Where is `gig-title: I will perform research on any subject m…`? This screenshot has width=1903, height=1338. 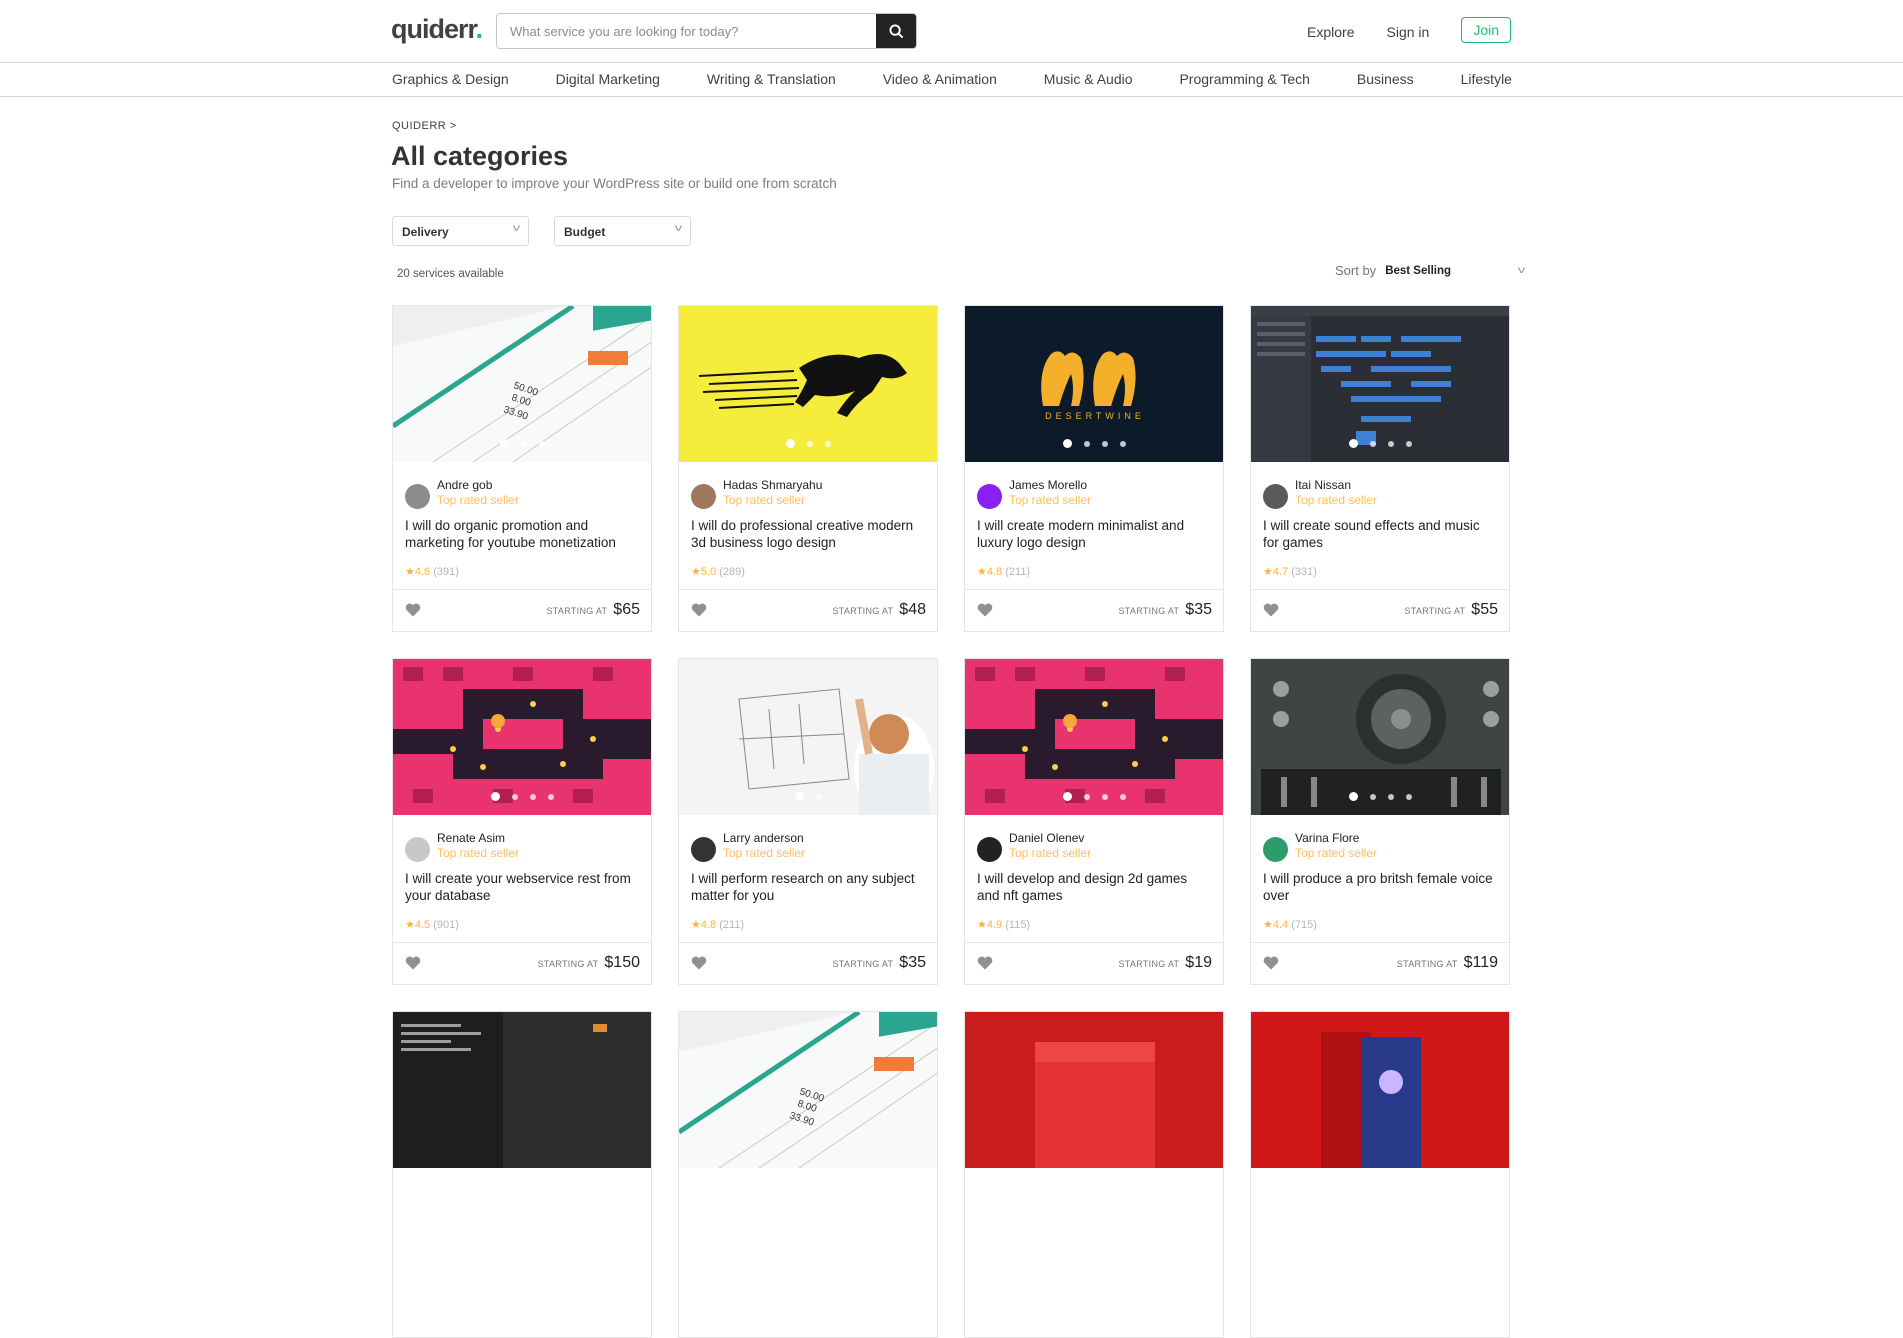
gig-title: I will perform research on any subject m… is located at coordinates (807, 887).